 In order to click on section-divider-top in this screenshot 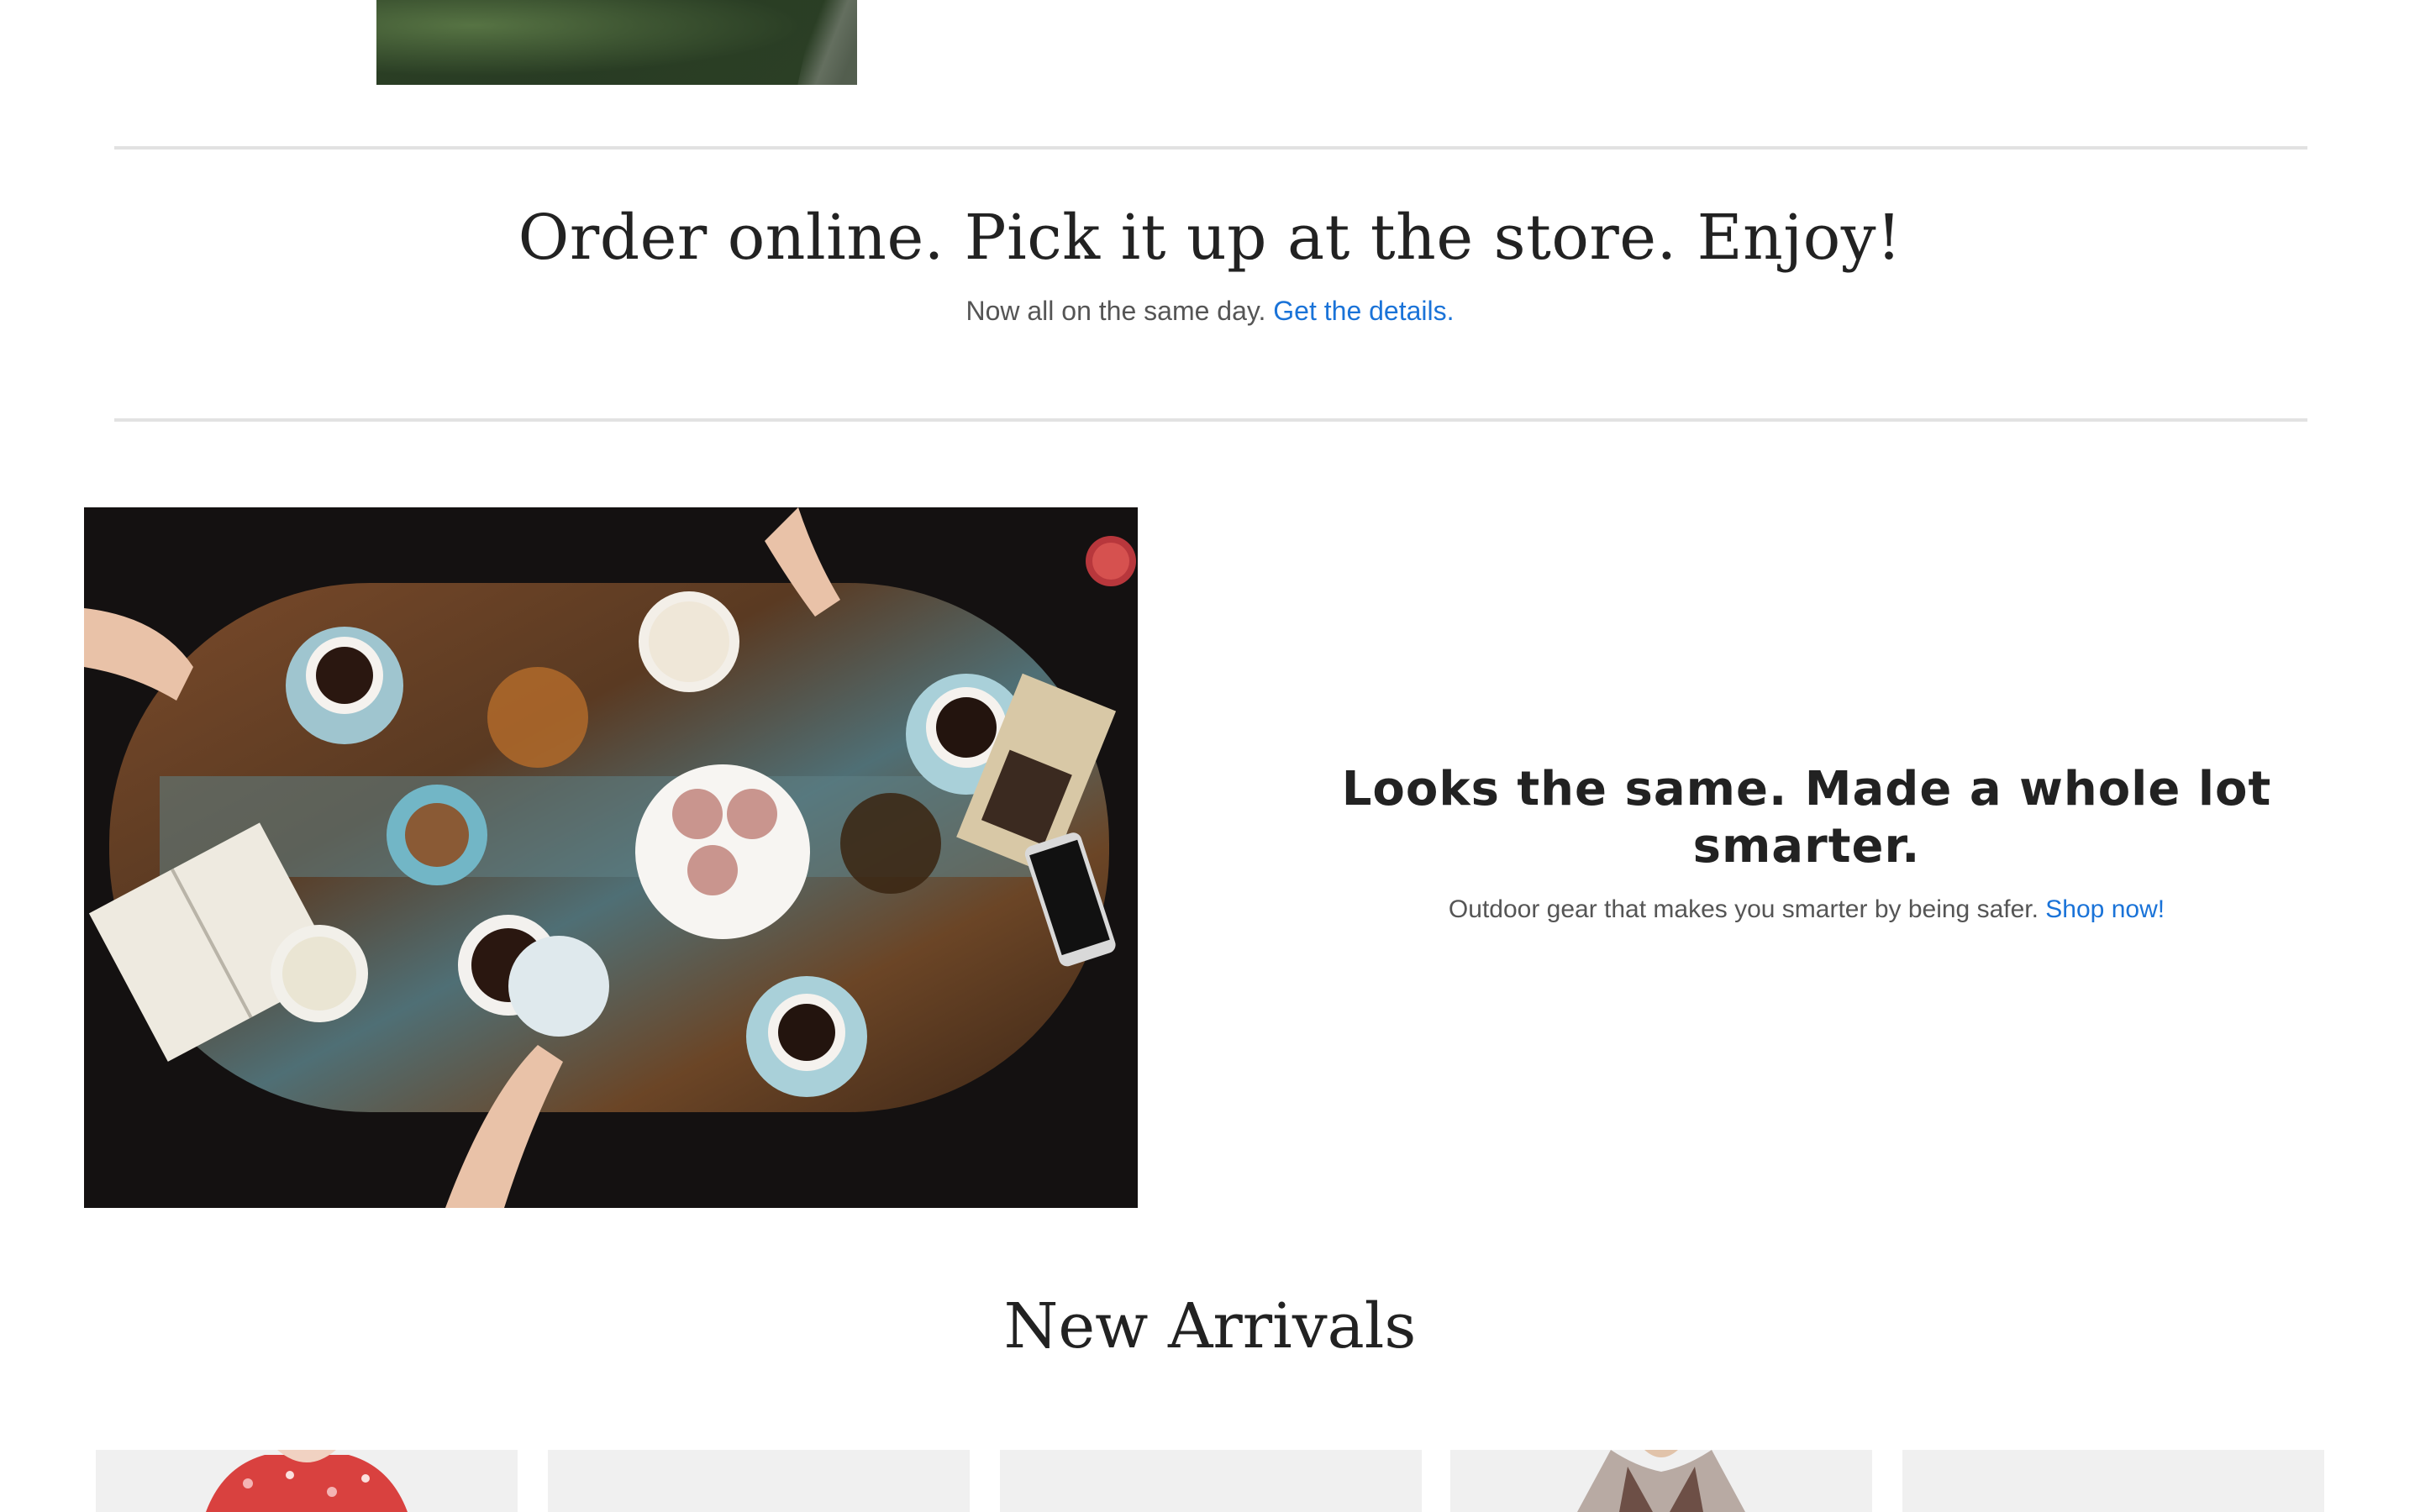, I will do `click(1210, 148)`.